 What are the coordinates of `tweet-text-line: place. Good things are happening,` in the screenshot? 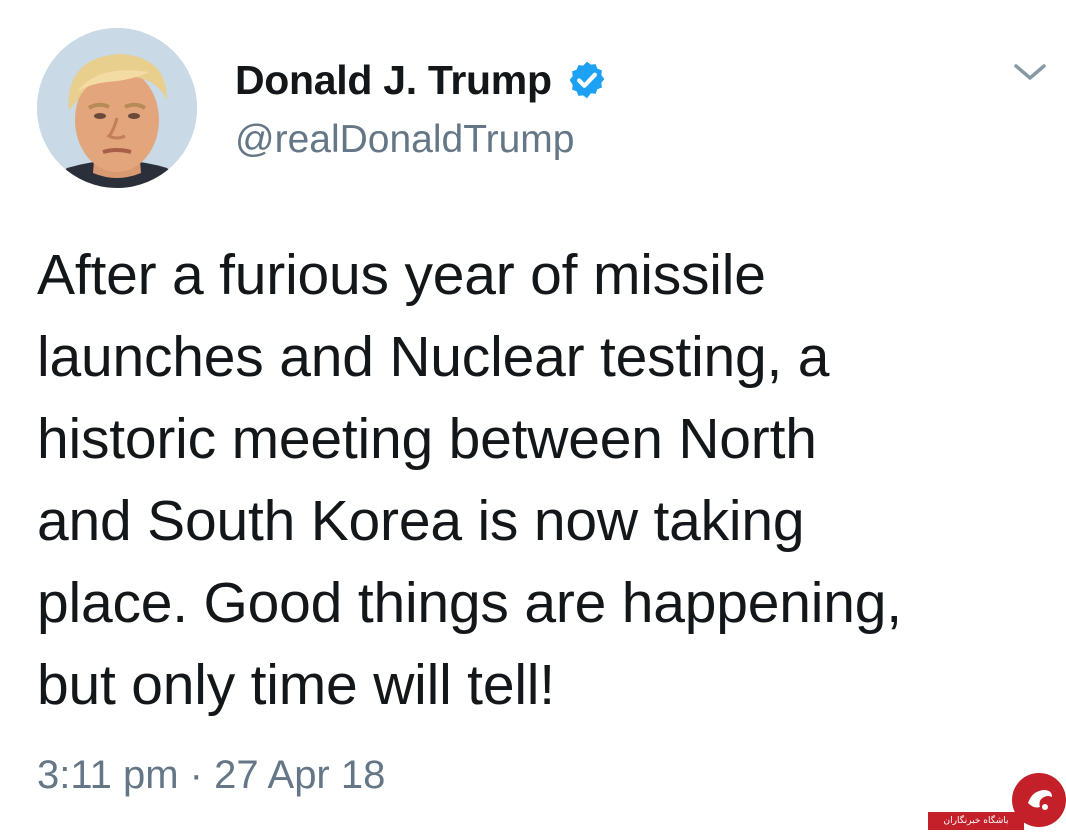 It's located at (469, 603).